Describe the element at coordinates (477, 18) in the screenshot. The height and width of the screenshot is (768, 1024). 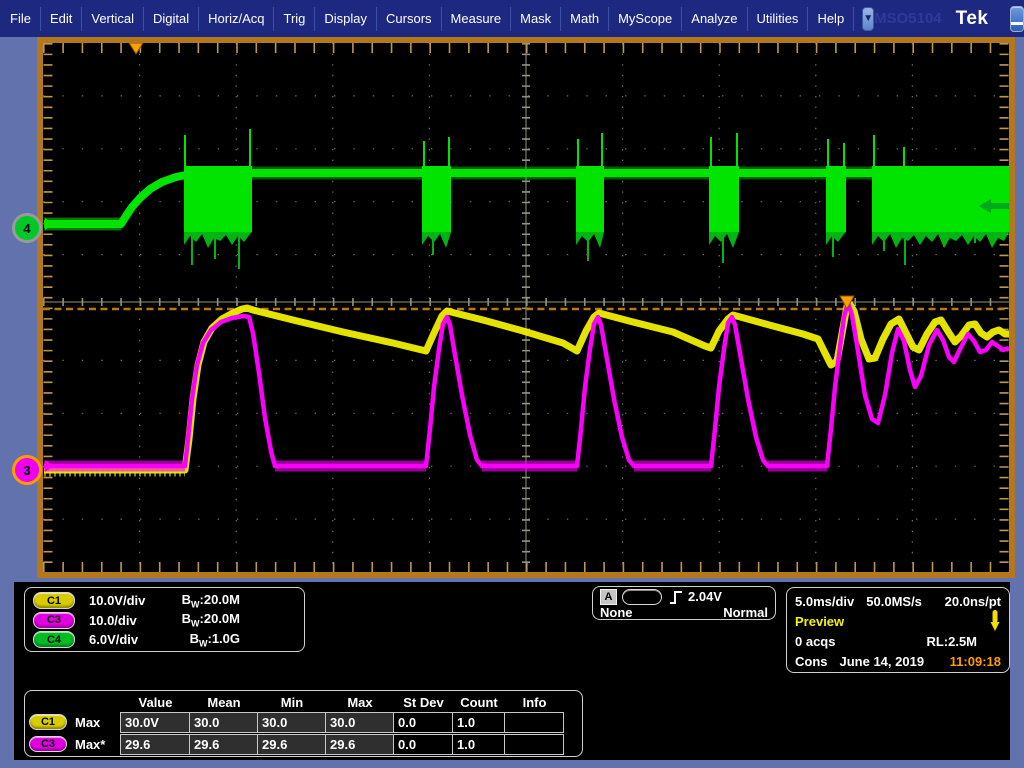
I see `menu-item-measure: Measure` at that location.